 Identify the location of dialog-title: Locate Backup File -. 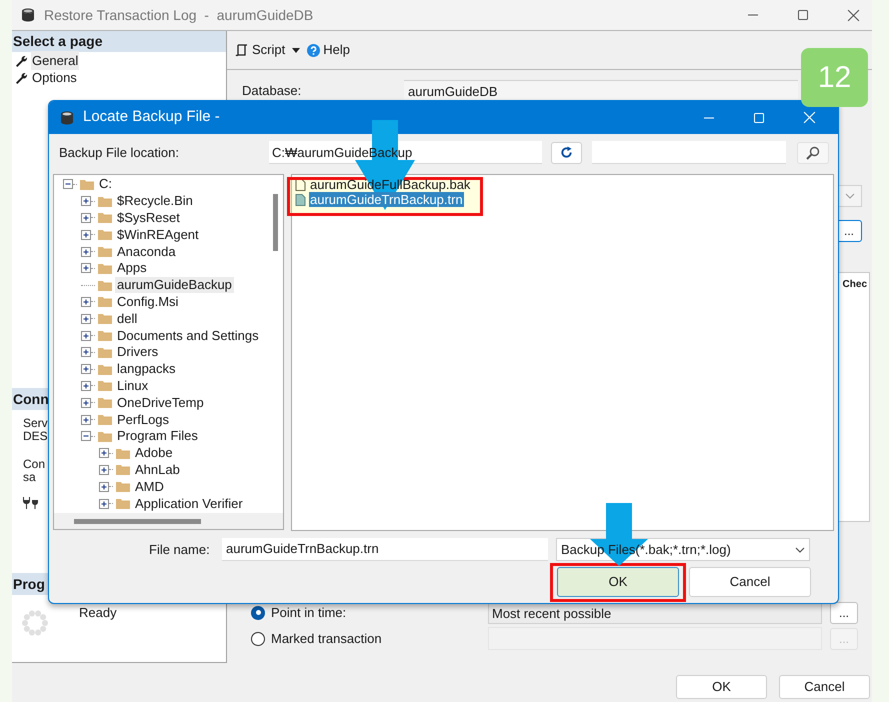
(152, 117).